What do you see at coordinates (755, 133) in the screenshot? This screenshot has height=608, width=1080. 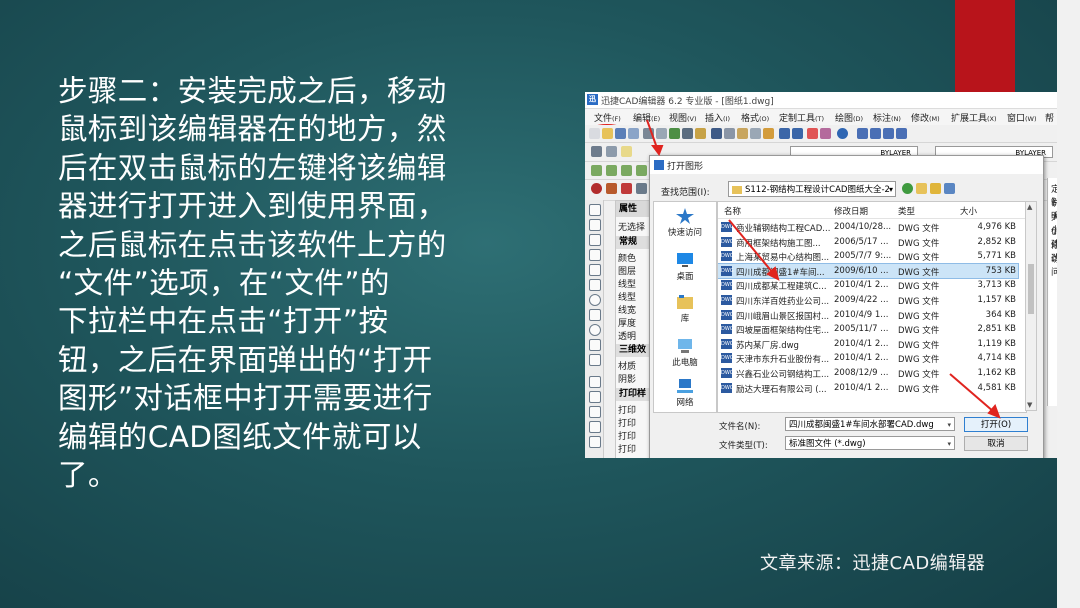 I see `paste-special-icon` at bounding box center [755, 133].